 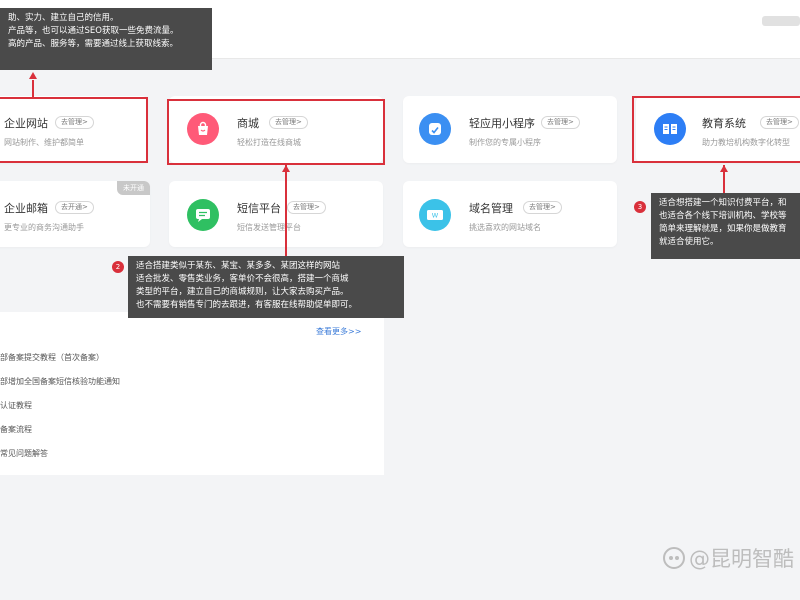 What do you see at coordinates (741, 559) in the screenshot?
I see `watermark-text: @昆明智酷` at bounding box center [741, 559].